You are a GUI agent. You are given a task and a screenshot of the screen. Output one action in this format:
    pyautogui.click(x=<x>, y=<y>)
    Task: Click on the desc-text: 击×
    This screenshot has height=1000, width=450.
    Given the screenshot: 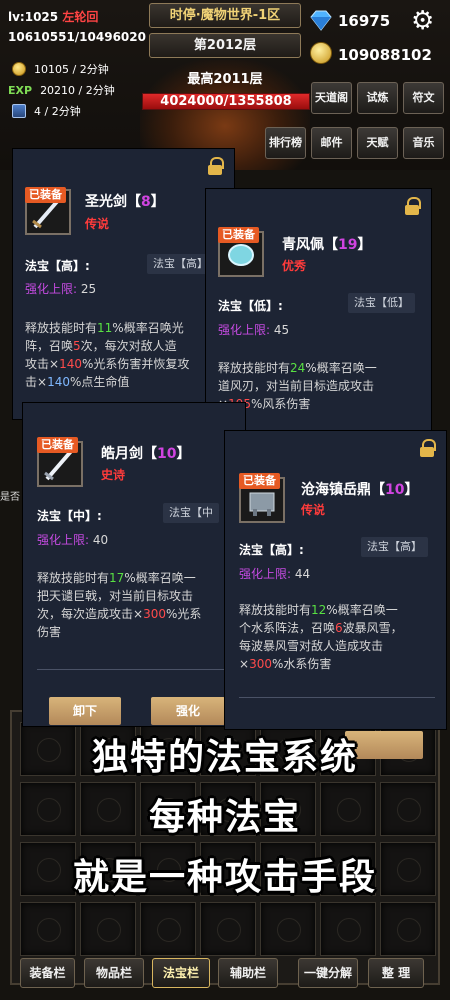 What is the action you would take?
    pyautogui.click(x=36, y=382)
    